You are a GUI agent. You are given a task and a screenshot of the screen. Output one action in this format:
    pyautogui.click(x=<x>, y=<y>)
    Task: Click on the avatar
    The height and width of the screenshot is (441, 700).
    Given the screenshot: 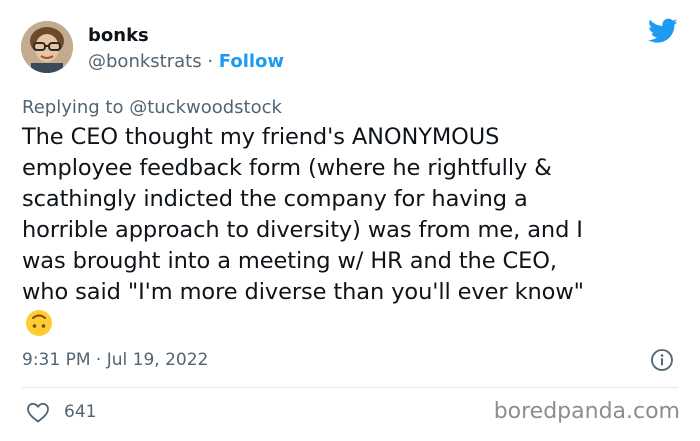 What is the action you would take?
    pyautogui.click(x=47, y=47)
    